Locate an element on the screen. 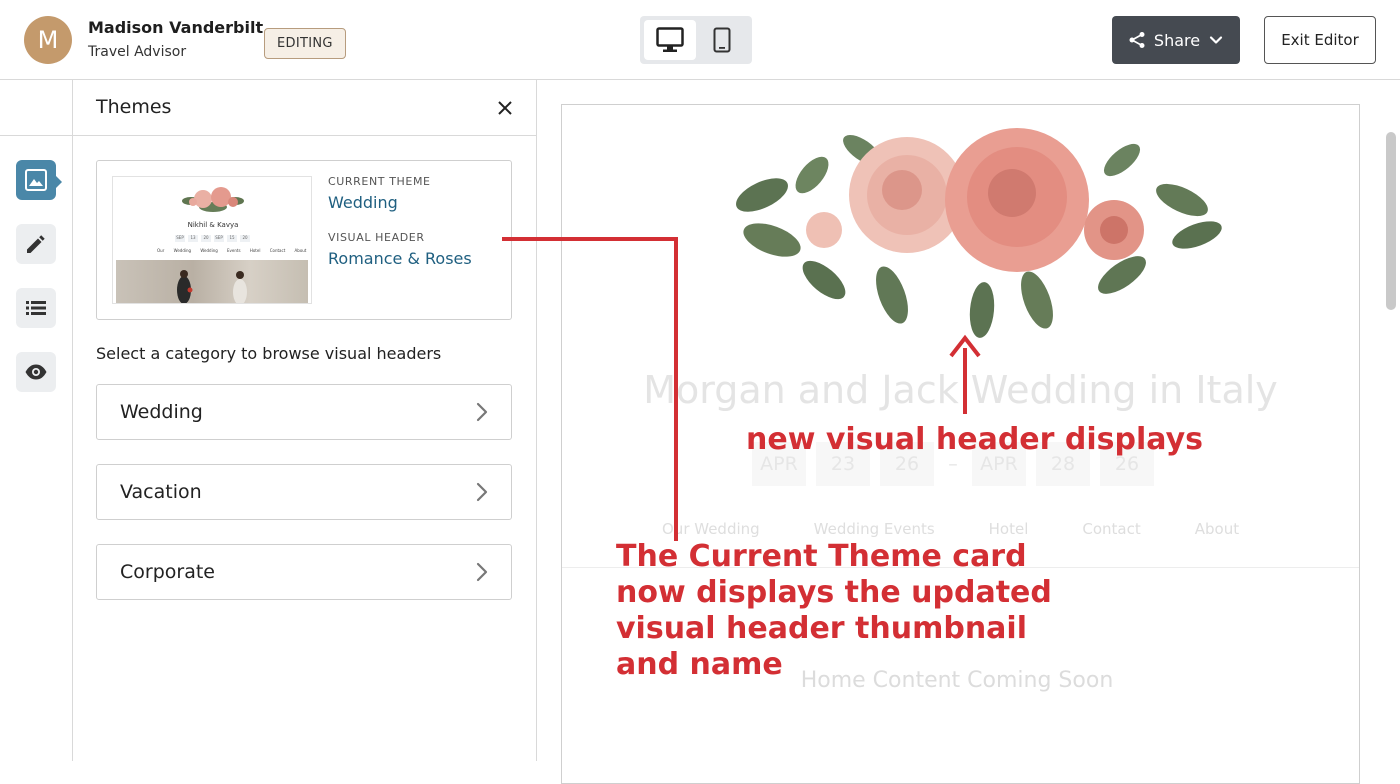 Image resolution: width=1400 pixels, height=784 pixels. arrow-up-icon is located at coordinates (965, 346).